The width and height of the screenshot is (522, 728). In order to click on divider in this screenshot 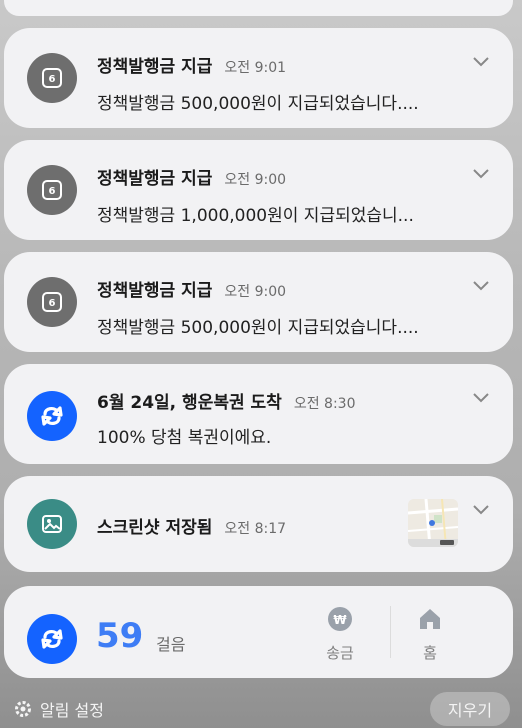, I will do `click(390, 632)`.